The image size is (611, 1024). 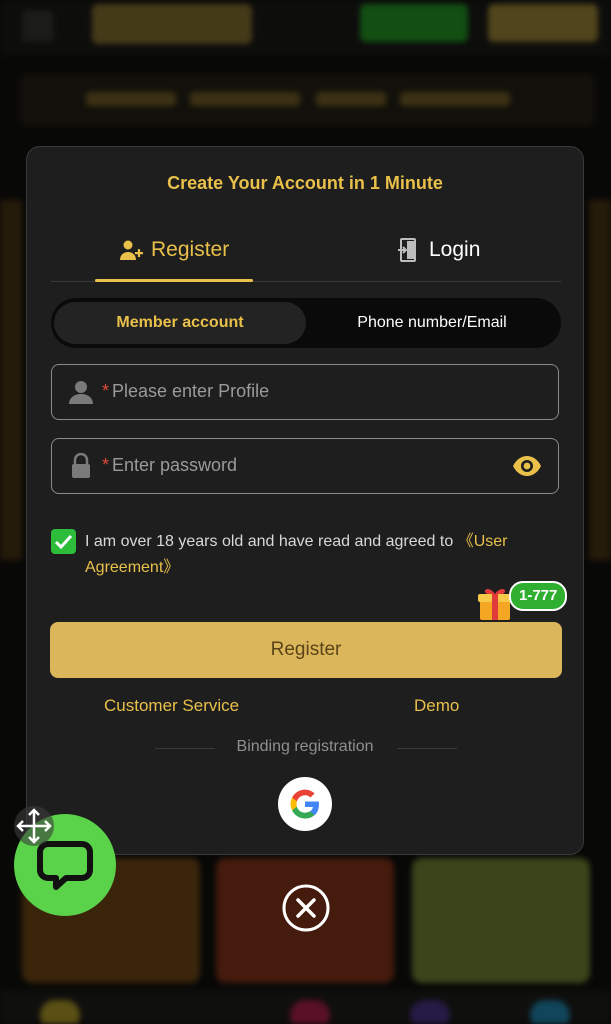 What do you see at coordinates (171, 706) in the screenshot?
I see `customer-service-link: Customer Service` at bounding box center [171, 706].